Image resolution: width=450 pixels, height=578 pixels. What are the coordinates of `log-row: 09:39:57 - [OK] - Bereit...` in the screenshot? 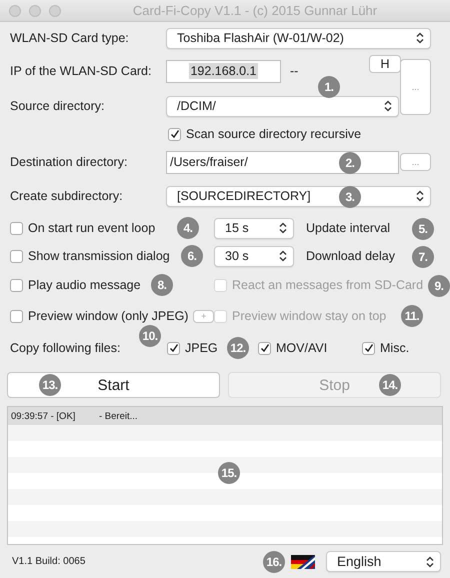 It's located at (225, 416).